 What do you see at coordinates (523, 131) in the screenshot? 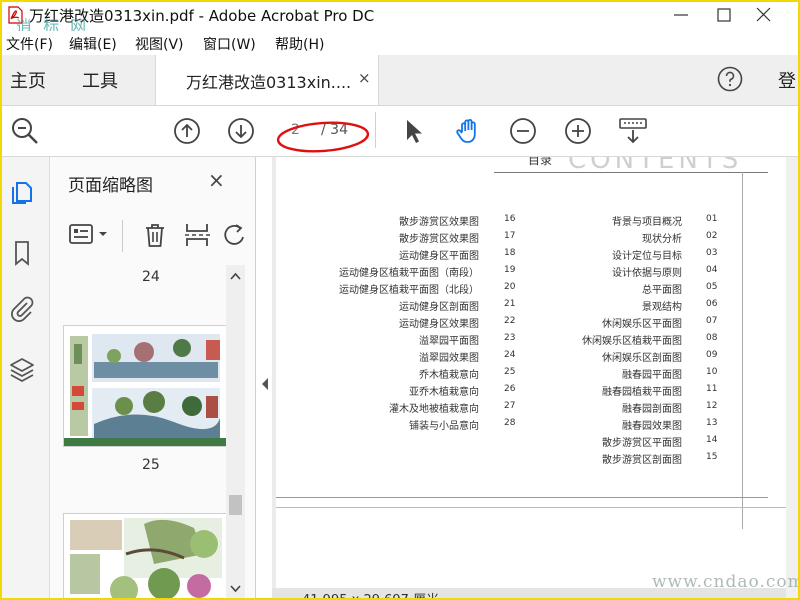
I see `zoom-out-icon` at bounding box center [523, 131].